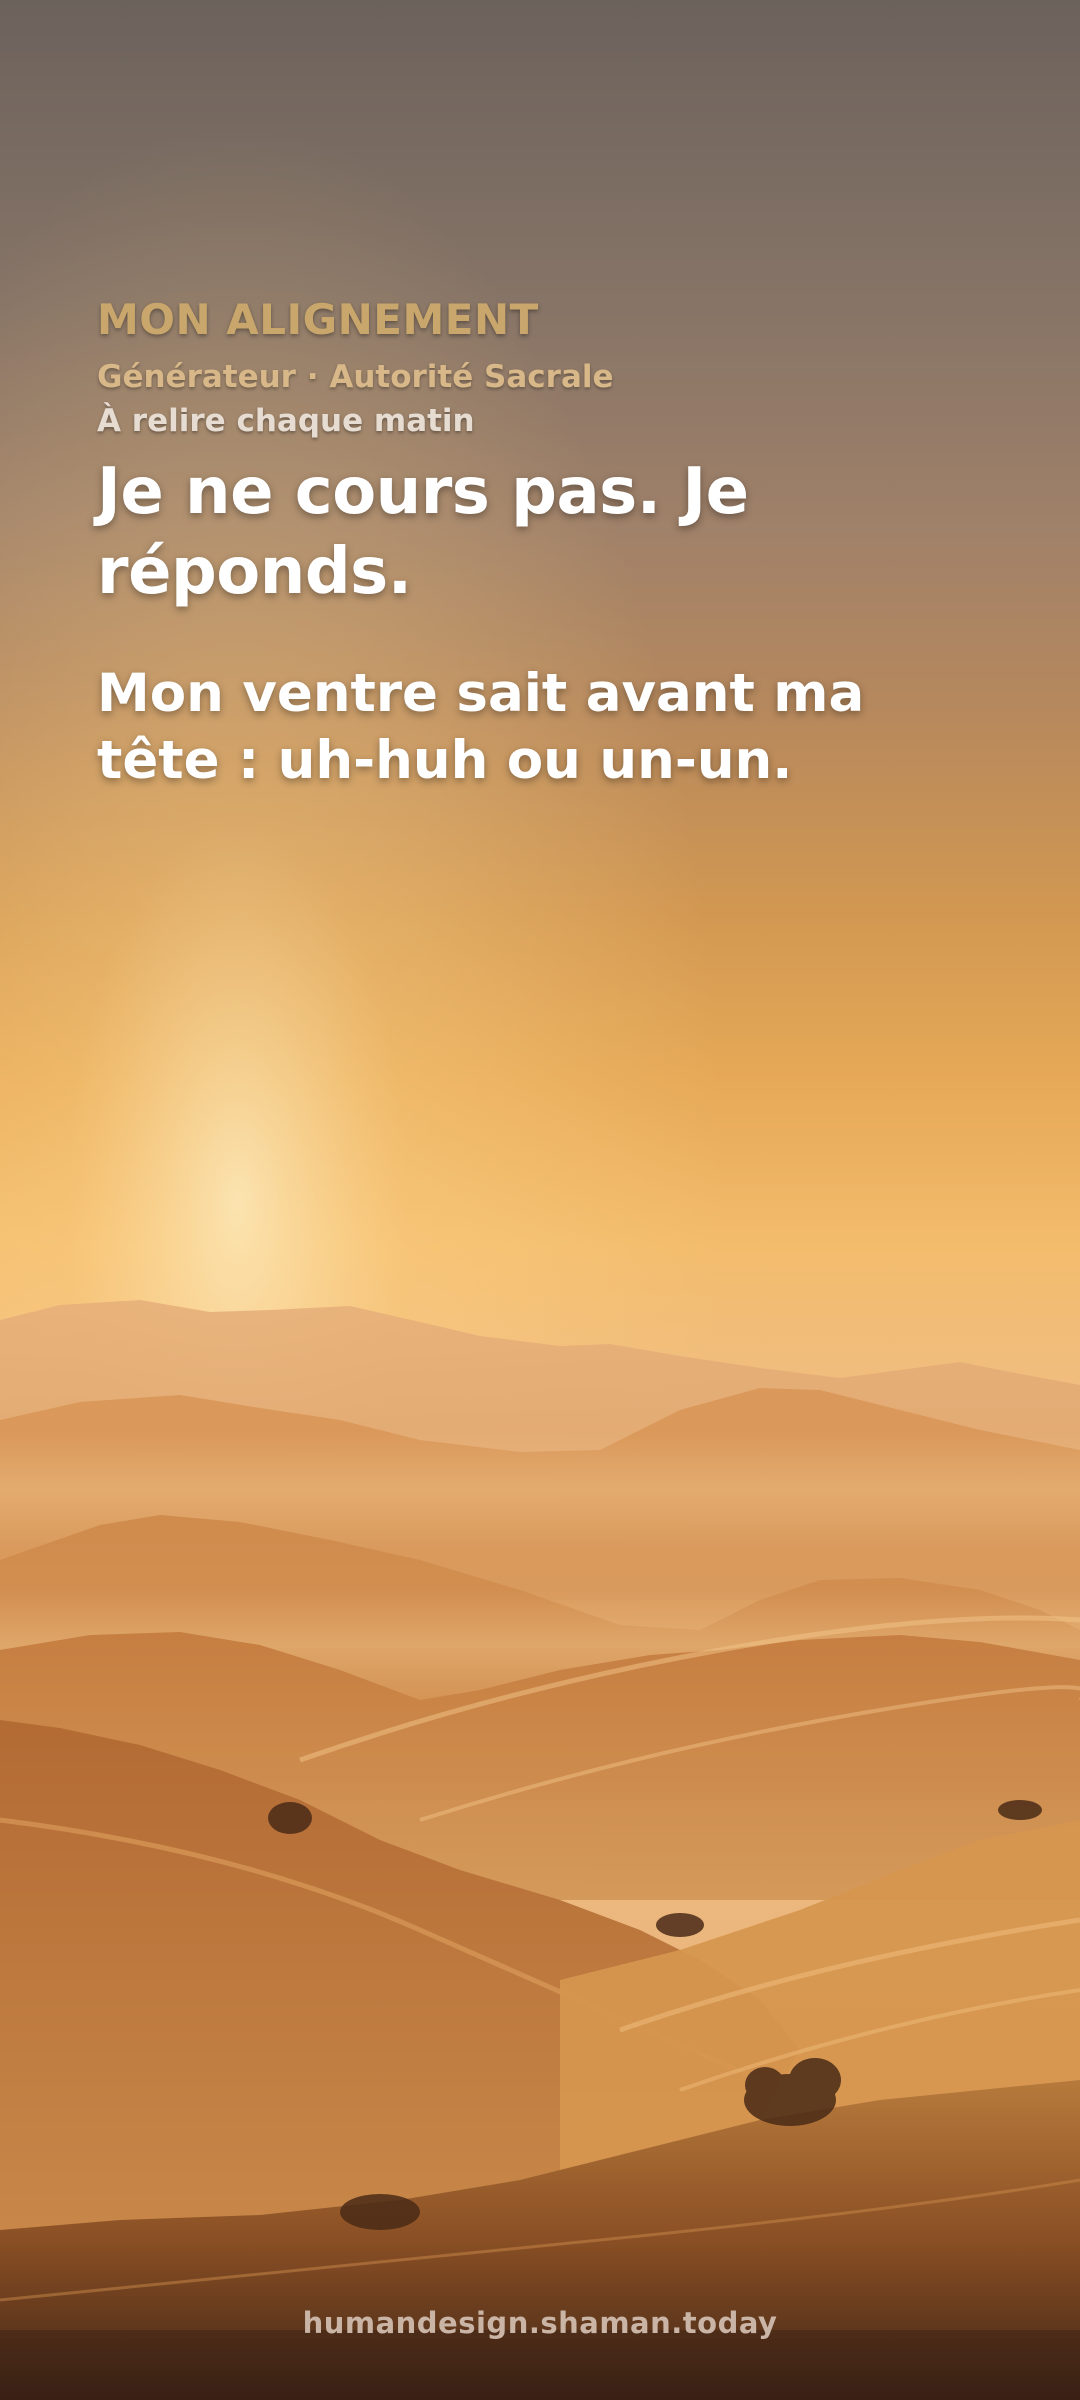 Image resolution: width=1080 pixels, height=2400 pixels. What do you see at coordinates (355, 377) in the screenshot?
I see `type-authority-subtitle: Générateur · Autorité Sacrale` at bounding box center [355, 377].